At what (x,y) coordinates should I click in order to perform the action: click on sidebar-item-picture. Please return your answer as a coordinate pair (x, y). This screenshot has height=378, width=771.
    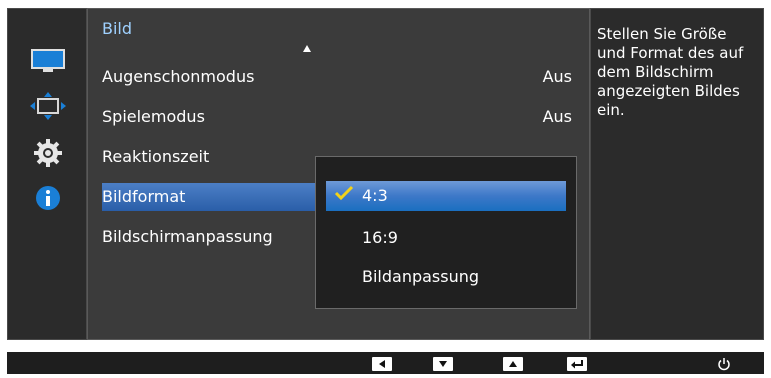
    Looking at the image, I should click on (48, 61).